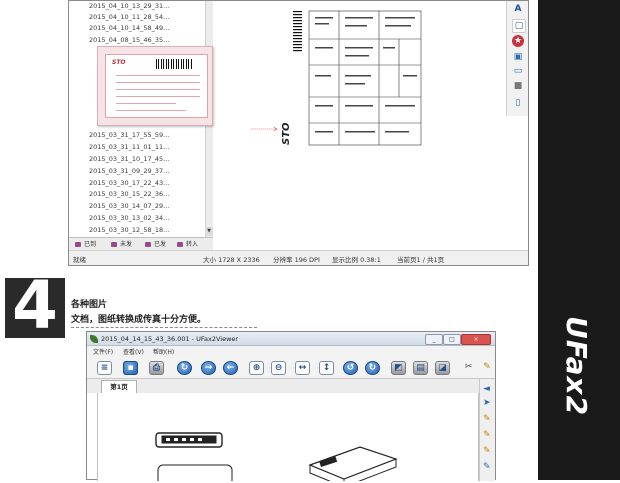 The image size is (620, 483). Describe the element at coordinates (518, 86) in the screenshot. I see `camera-icon: ■` at that location.